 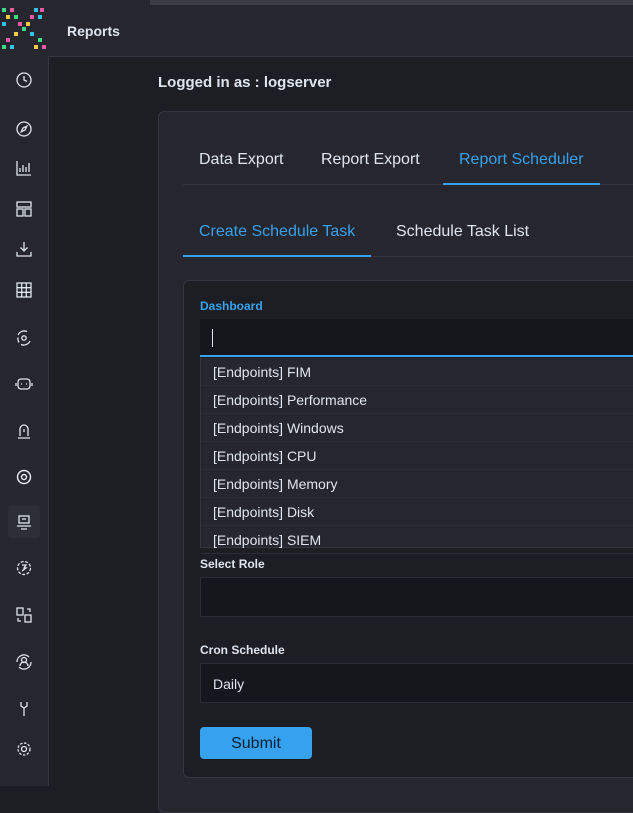 I want to click on network-icon, so click(x=24, y=338).